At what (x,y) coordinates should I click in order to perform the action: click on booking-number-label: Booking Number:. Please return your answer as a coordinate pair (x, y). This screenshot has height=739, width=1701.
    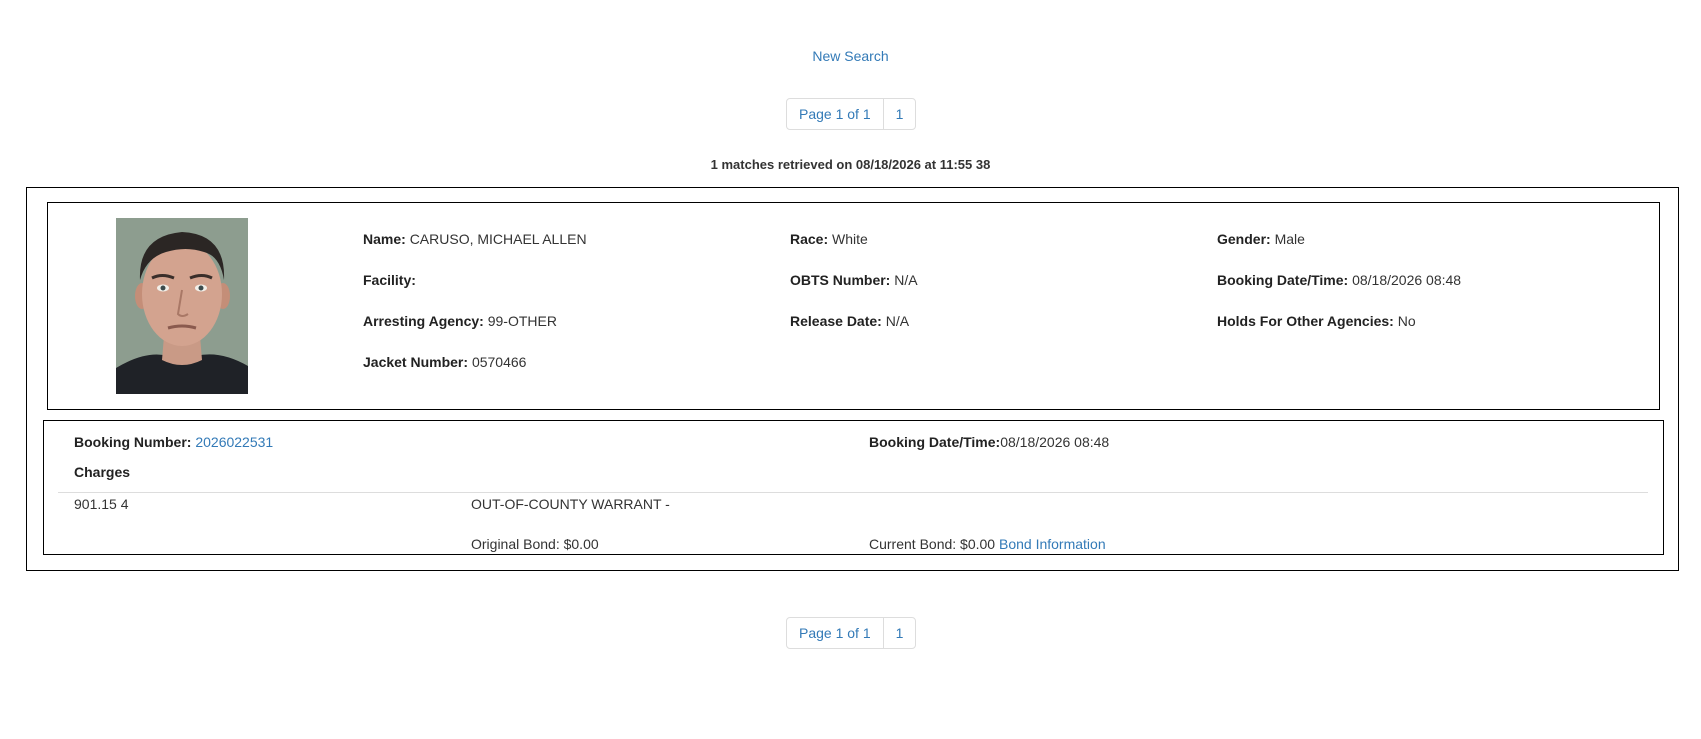
    Looking at the image, I should click on (133, 442).